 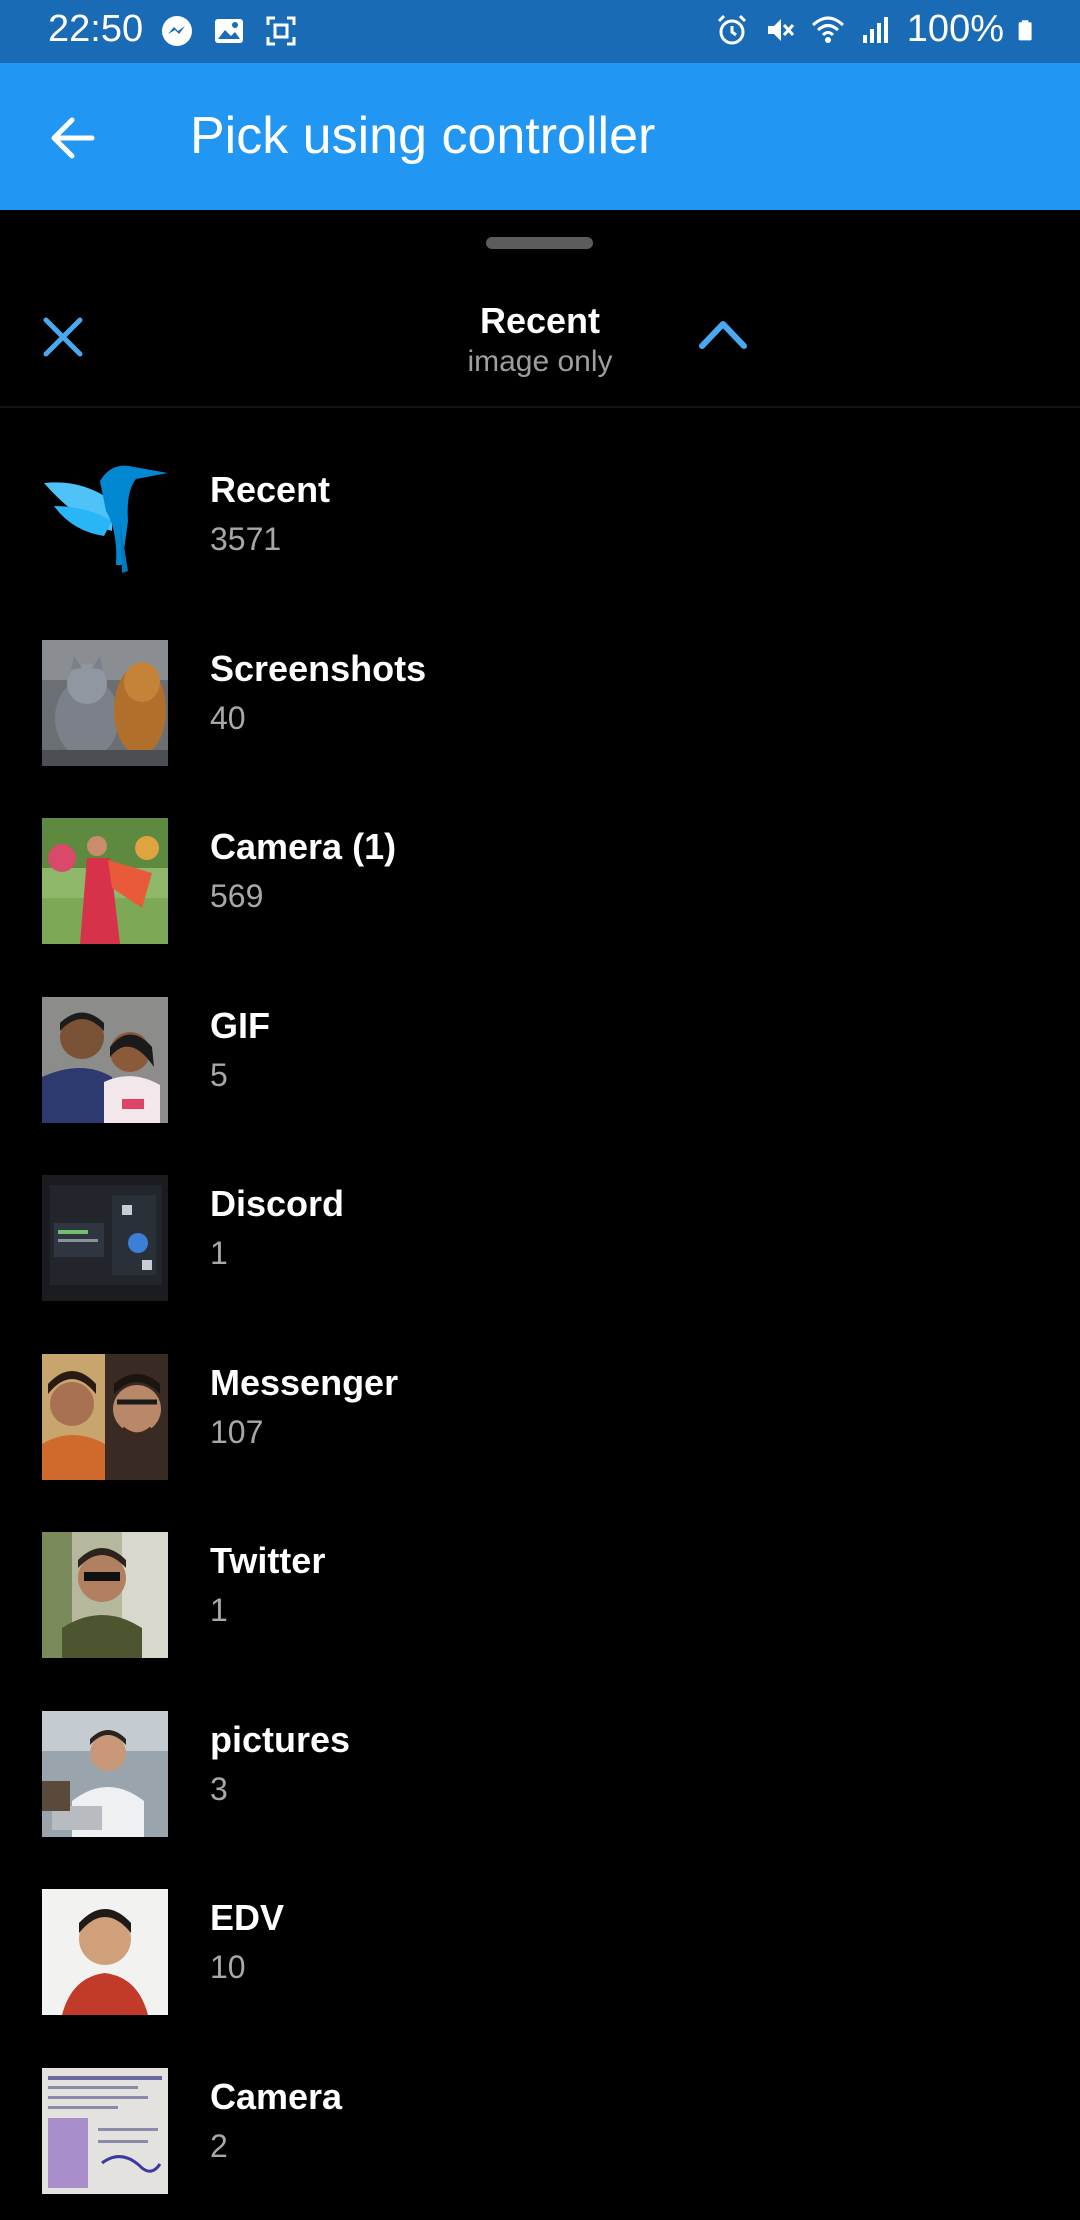 What do you see at coordinates (237, 896) in the screenshot?
I see `album-count: 569` at bounding box center [237, 896].